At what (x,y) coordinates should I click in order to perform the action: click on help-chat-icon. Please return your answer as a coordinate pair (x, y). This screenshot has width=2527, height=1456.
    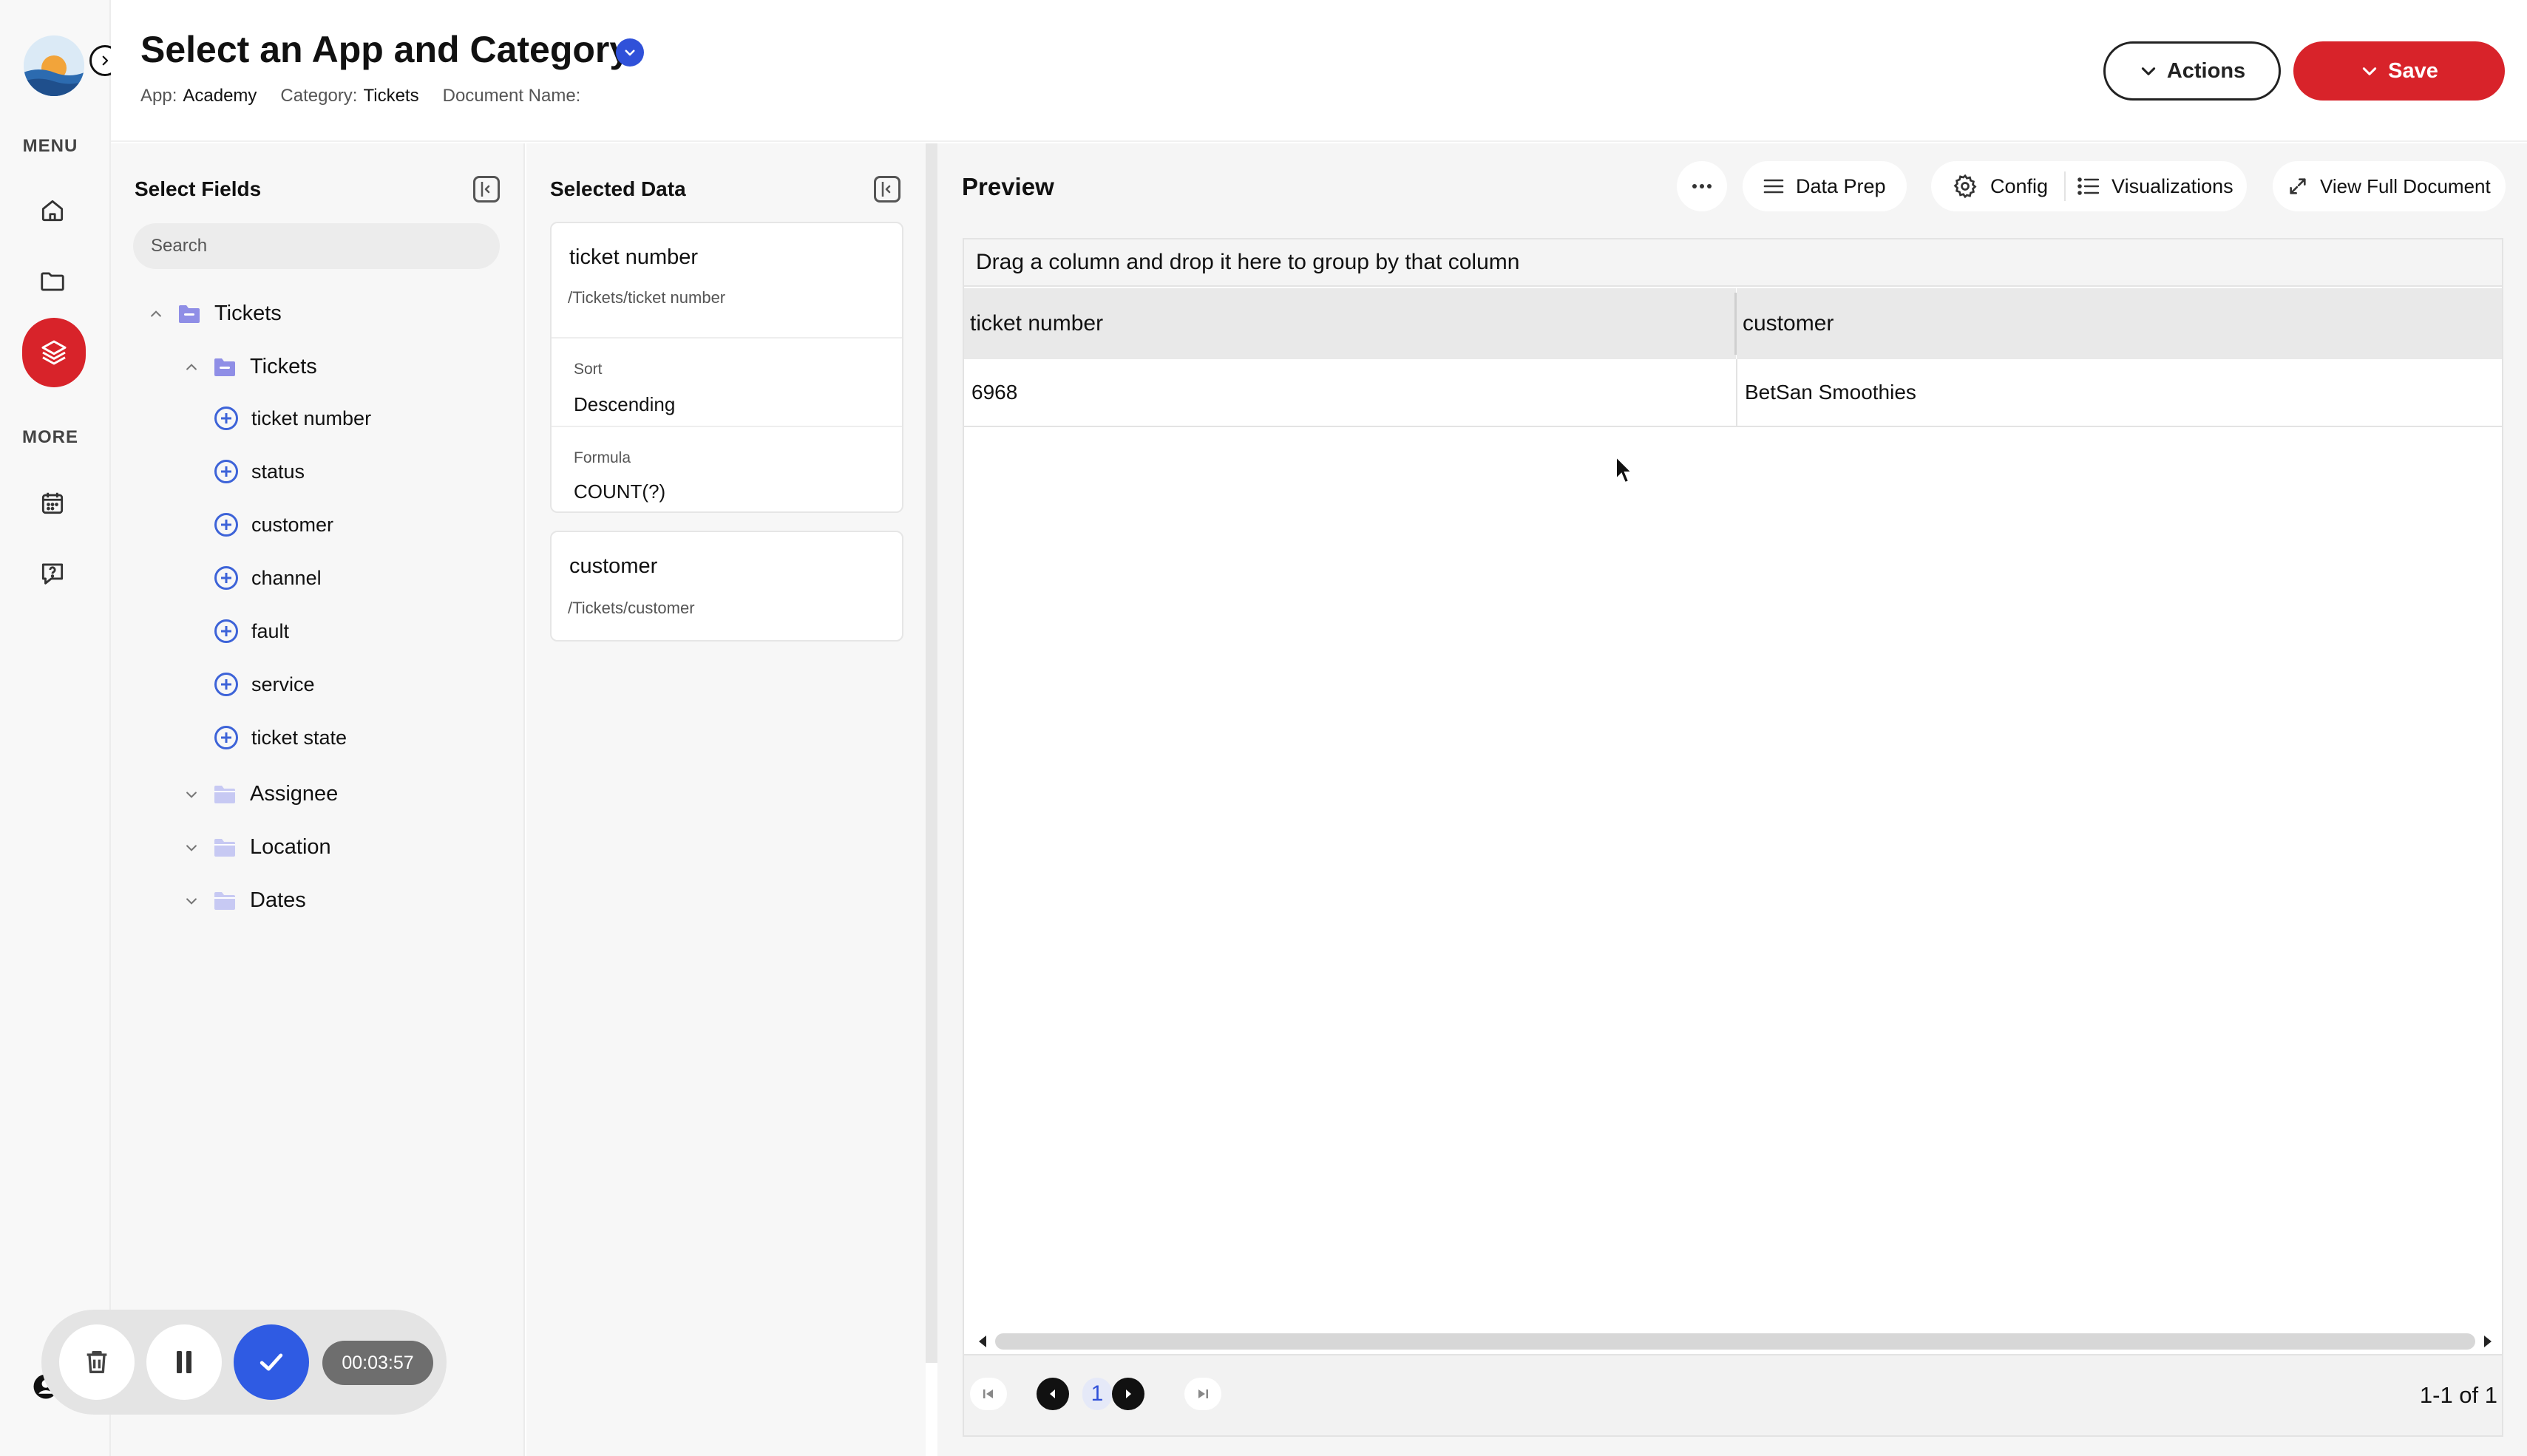
    Looking at the image, I should click on (52, 573).